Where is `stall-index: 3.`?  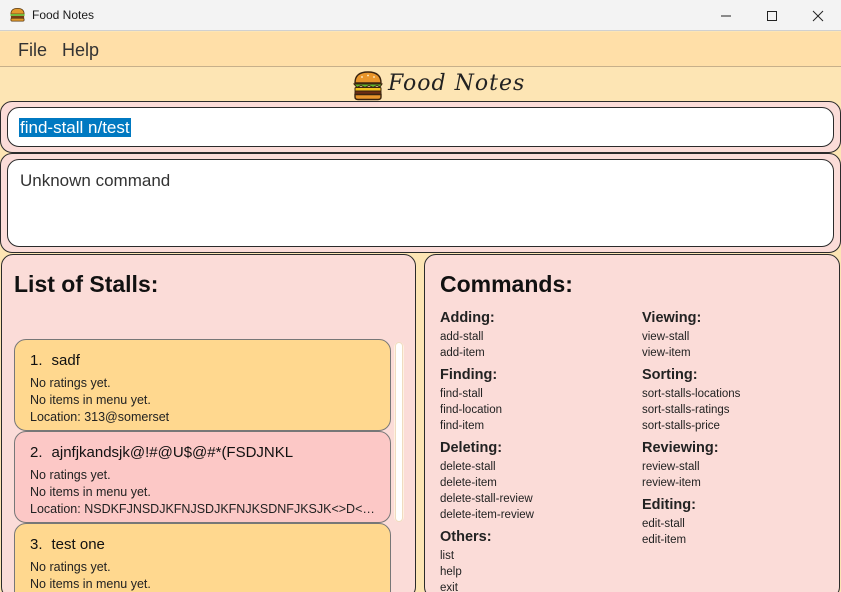 stall-index: 3. is located at coordinates (36, 544).